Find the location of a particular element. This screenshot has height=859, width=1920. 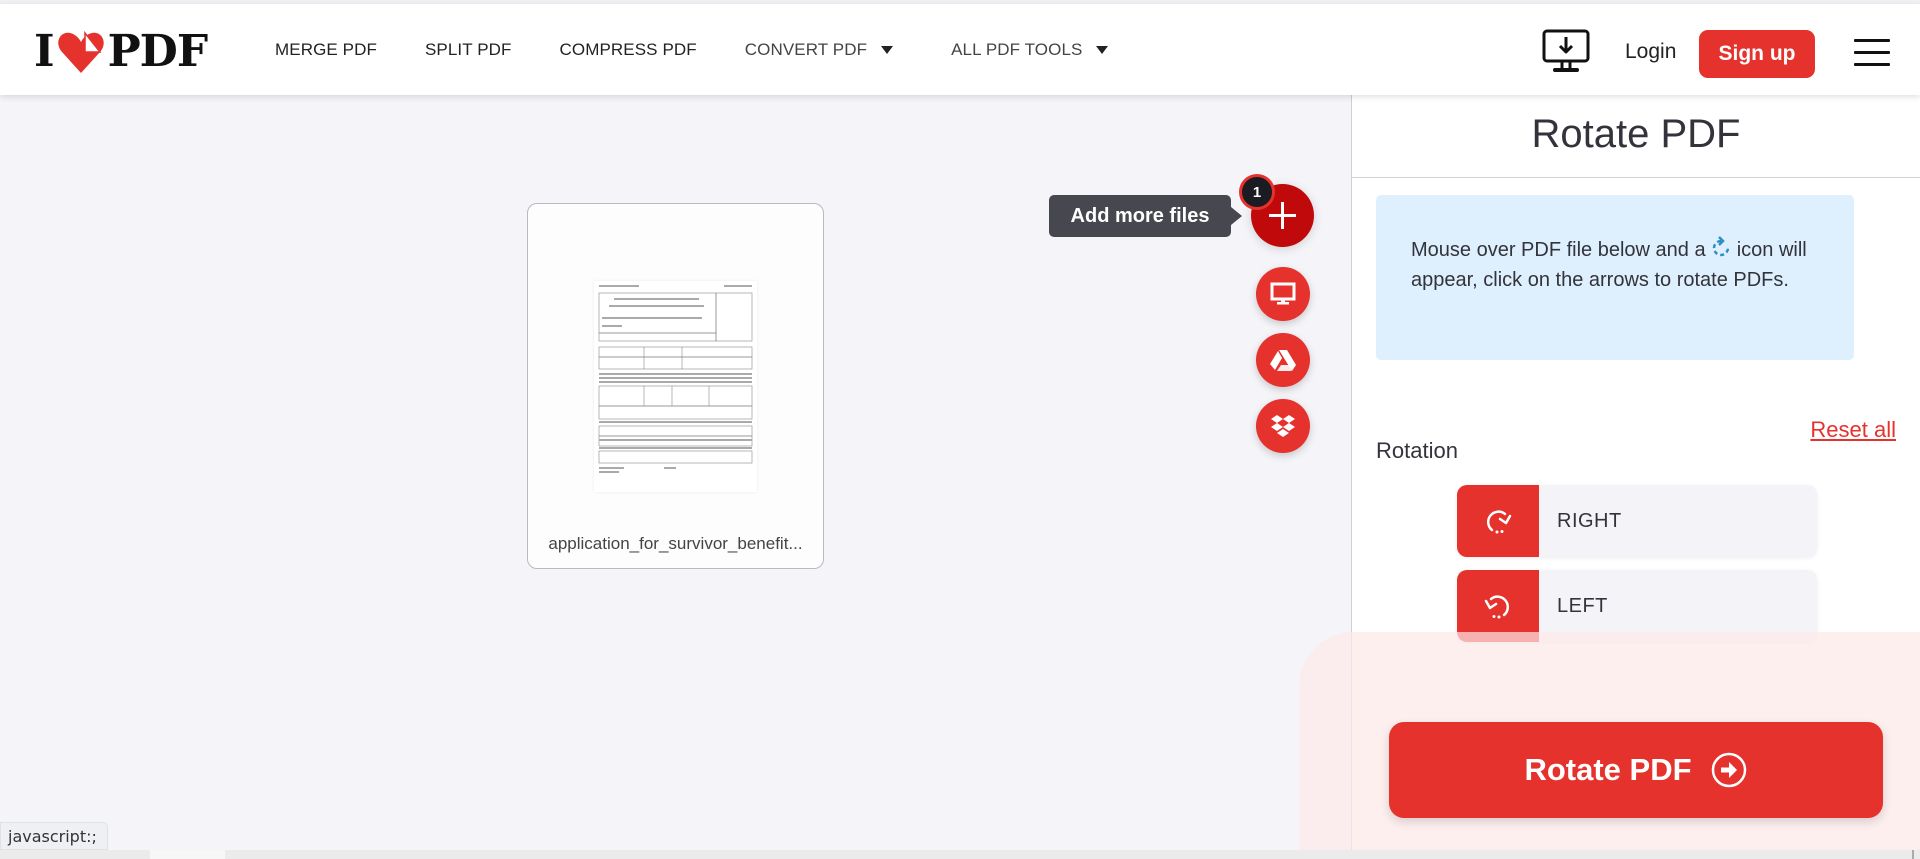

login-link: Login is located at coordinates (1650, 52).